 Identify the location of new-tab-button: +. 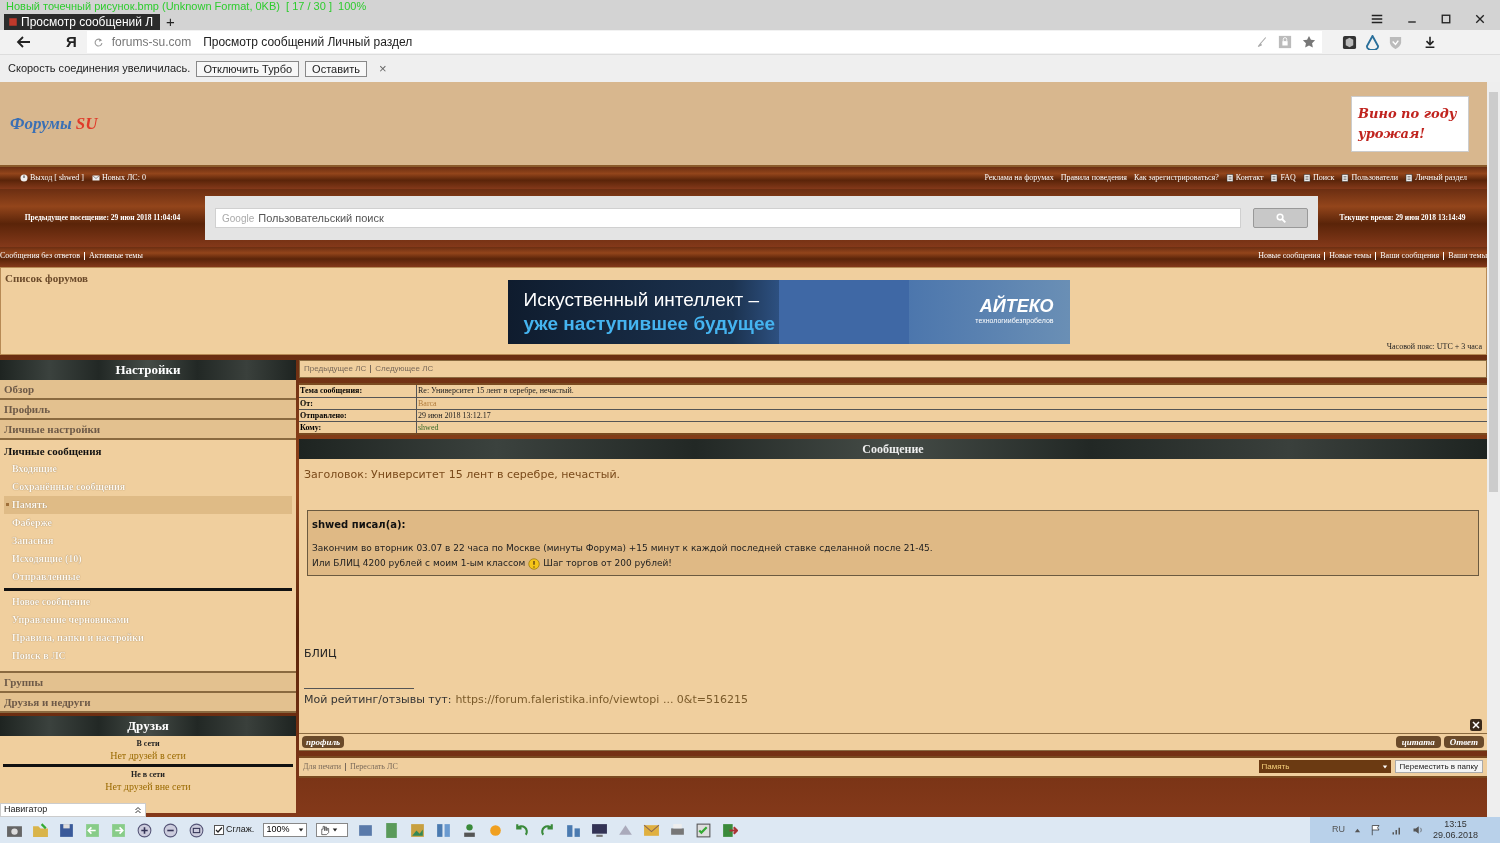
(170, 22).